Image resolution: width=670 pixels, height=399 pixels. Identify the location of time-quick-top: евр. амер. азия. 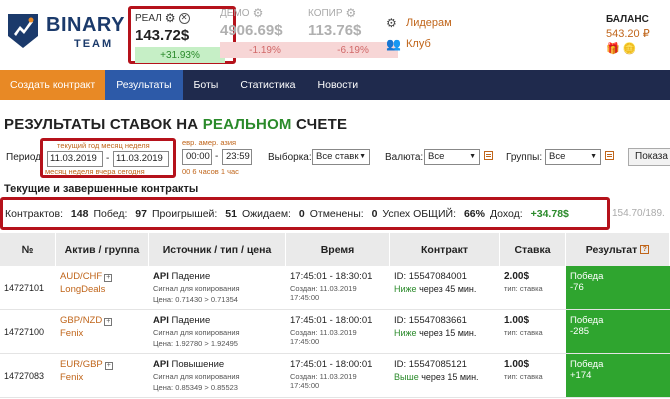
(209, 142).